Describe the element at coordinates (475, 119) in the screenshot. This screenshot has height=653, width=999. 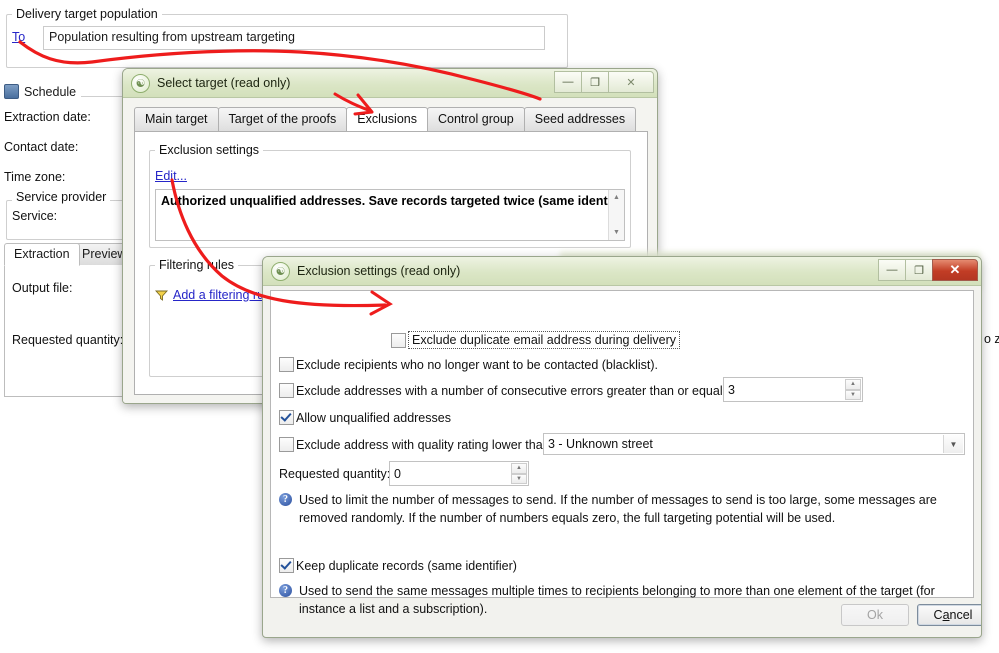
I see `tab-control-group: Control group` at that location.